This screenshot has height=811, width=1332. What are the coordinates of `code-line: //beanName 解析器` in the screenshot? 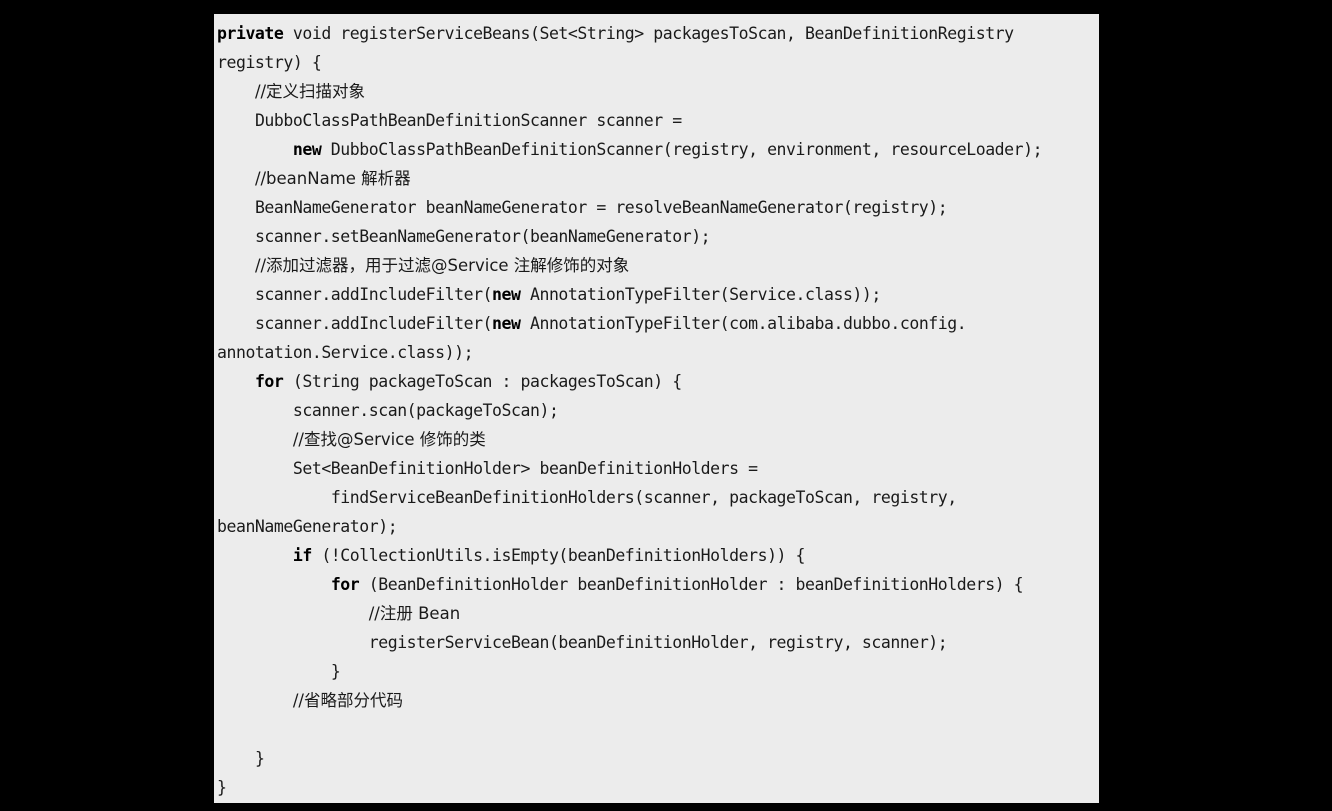 It's located at (629, 178).